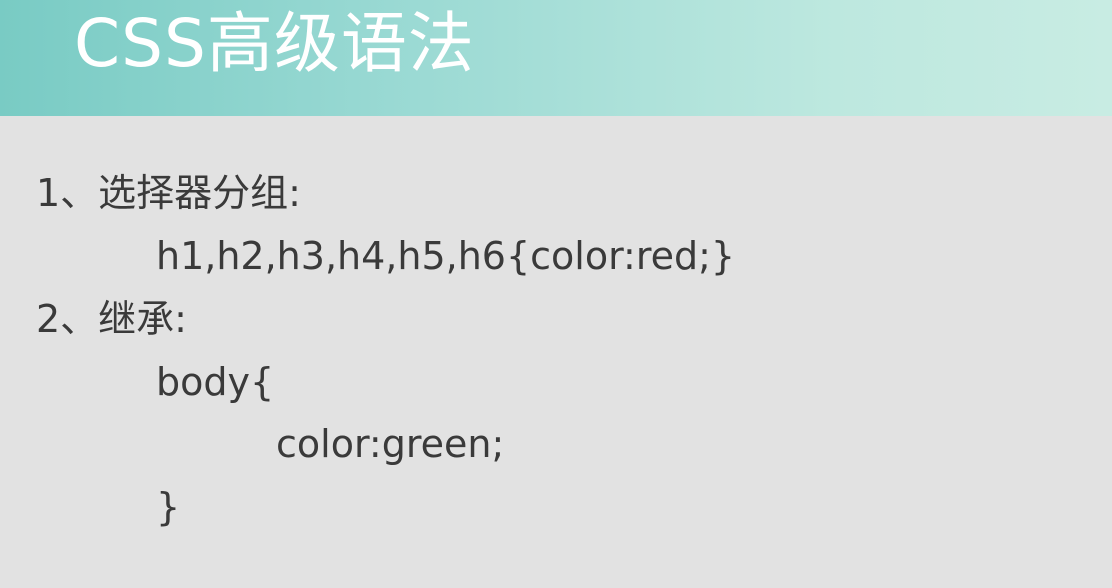 This screenshot has height=588, width=1112. Describe the element at coordinates (274, 43) in the screenshot. I see `slide-title: CSS高级语法` at that location.